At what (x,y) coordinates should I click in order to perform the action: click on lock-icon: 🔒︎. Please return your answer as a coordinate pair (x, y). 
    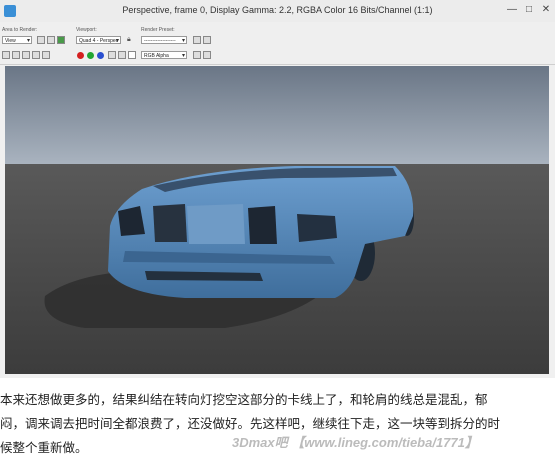
    Looking at the image, I should click on (129, 40).